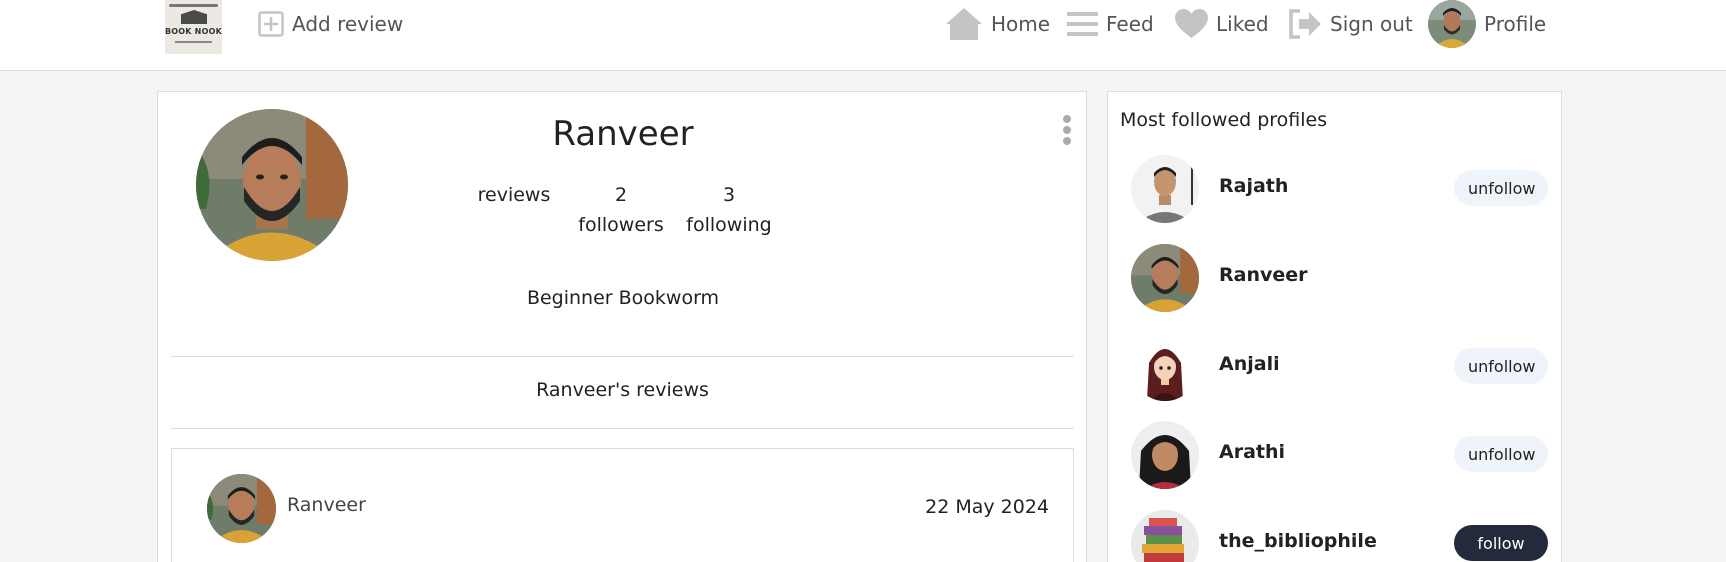 The height and width of the screenshot is (562, 1726). I want to click on following-label: following, so click(729, 225).